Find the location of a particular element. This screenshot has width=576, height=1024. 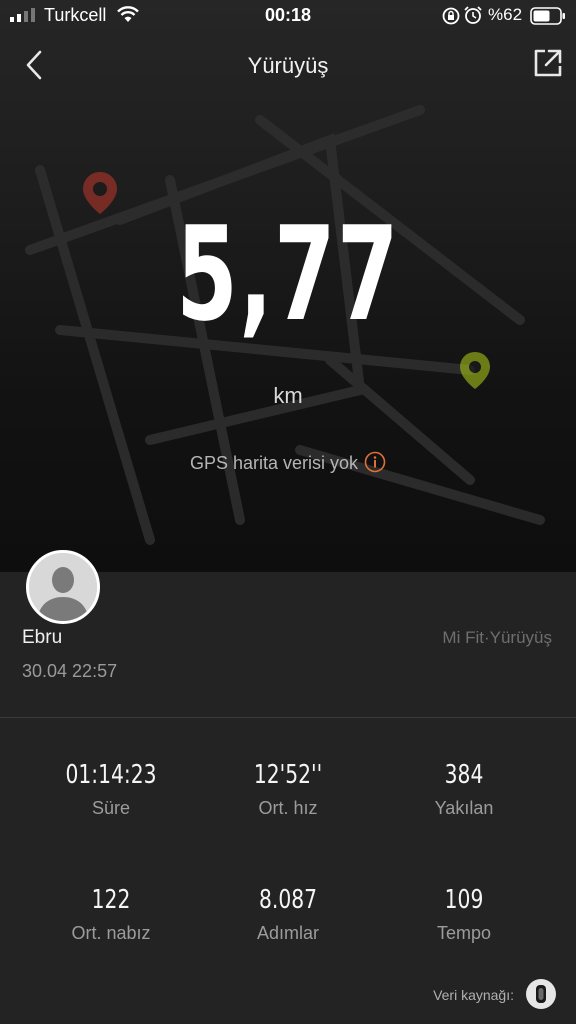

share-icon is located at coordinates (548, 63).